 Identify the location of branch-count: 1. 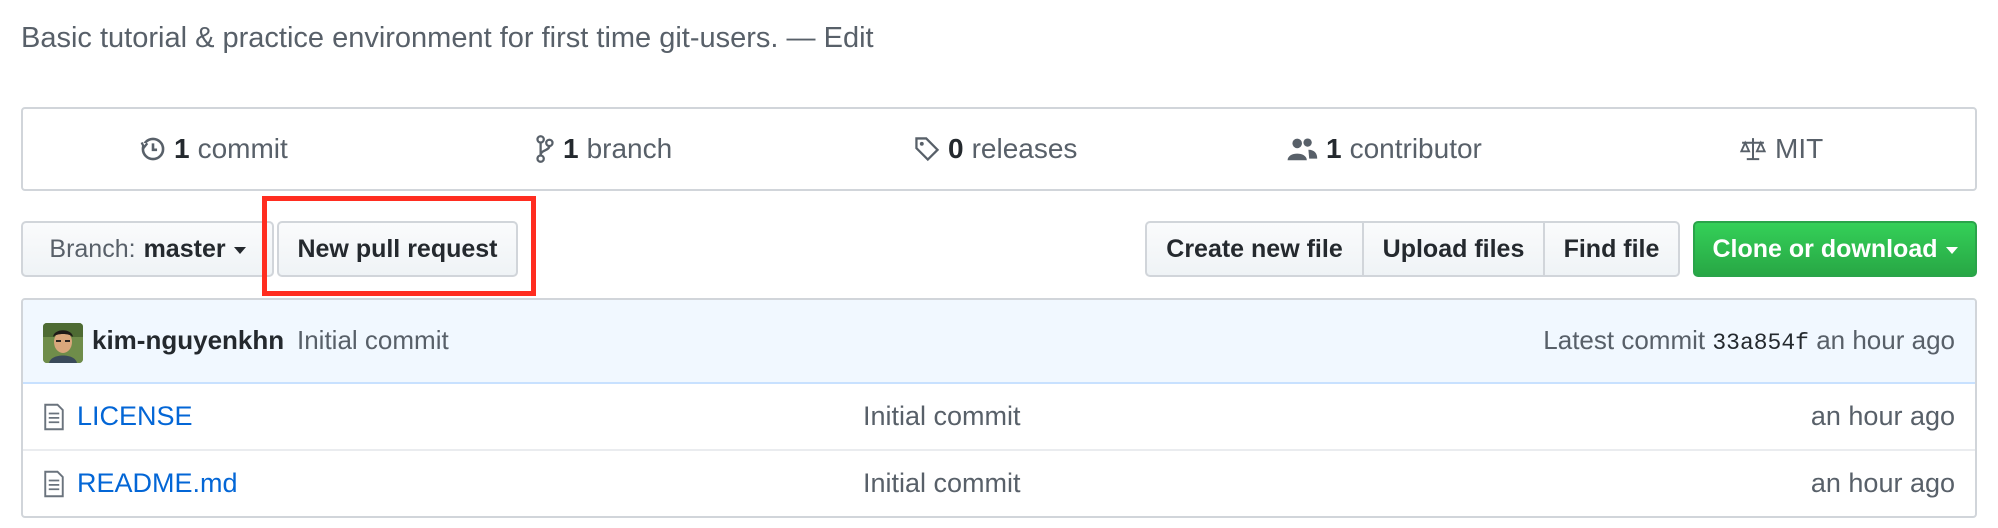
(571, 148).